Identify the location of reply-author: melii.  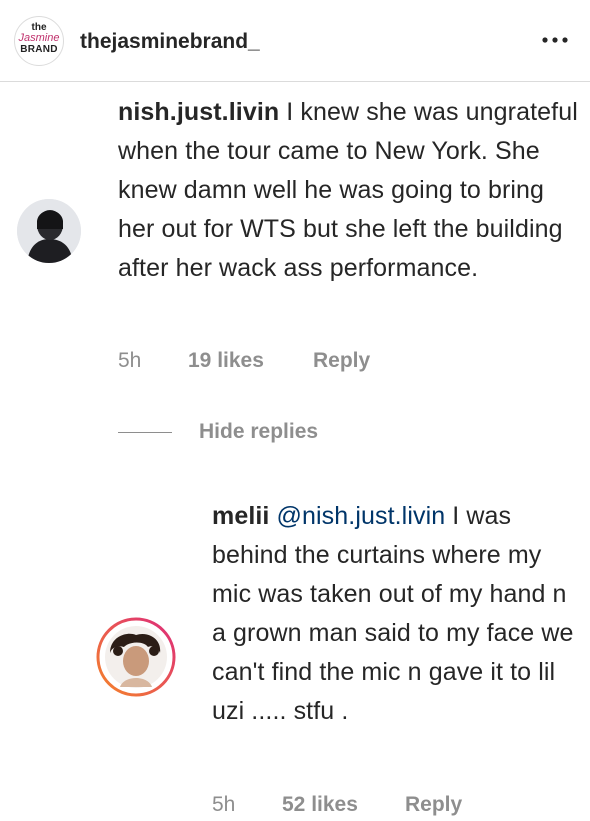
(240, 516).